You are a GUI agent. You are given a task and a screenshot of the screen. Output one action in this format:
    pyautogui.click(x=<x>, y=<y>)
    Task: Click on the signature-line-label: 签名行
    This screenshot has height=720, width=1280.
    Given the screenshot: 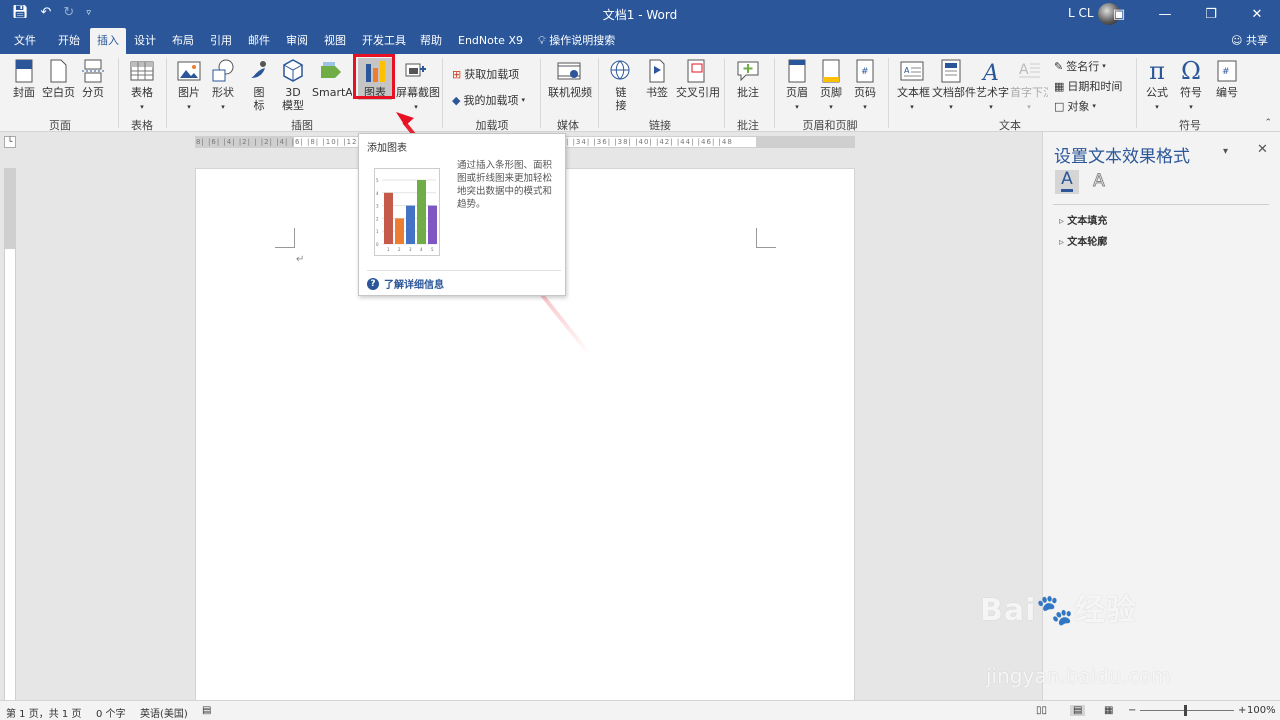 What is the action you would take?
    pyautogui.click(x=1083, y=66)
    